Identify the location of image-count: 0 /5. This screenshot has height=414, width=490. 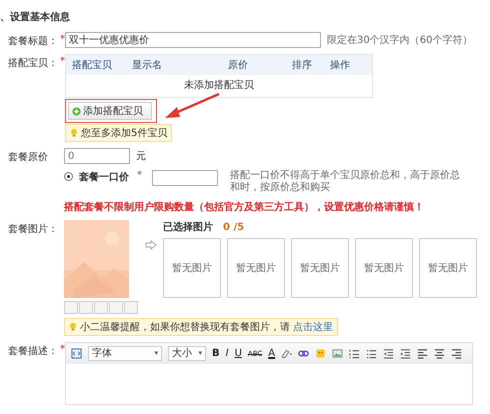
(233, 227).